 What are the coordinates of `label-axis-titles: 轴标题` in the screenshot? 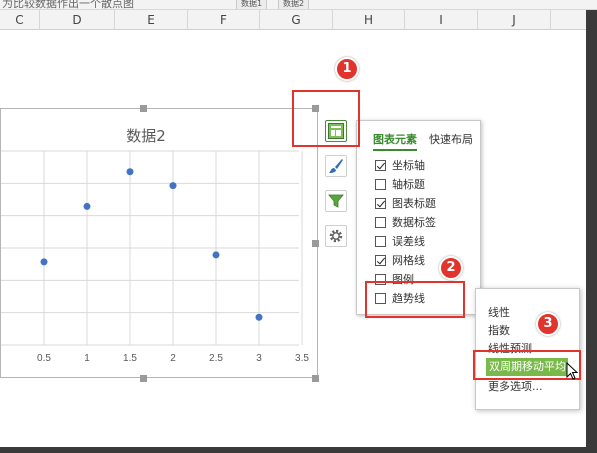 It's located at (408, 184).